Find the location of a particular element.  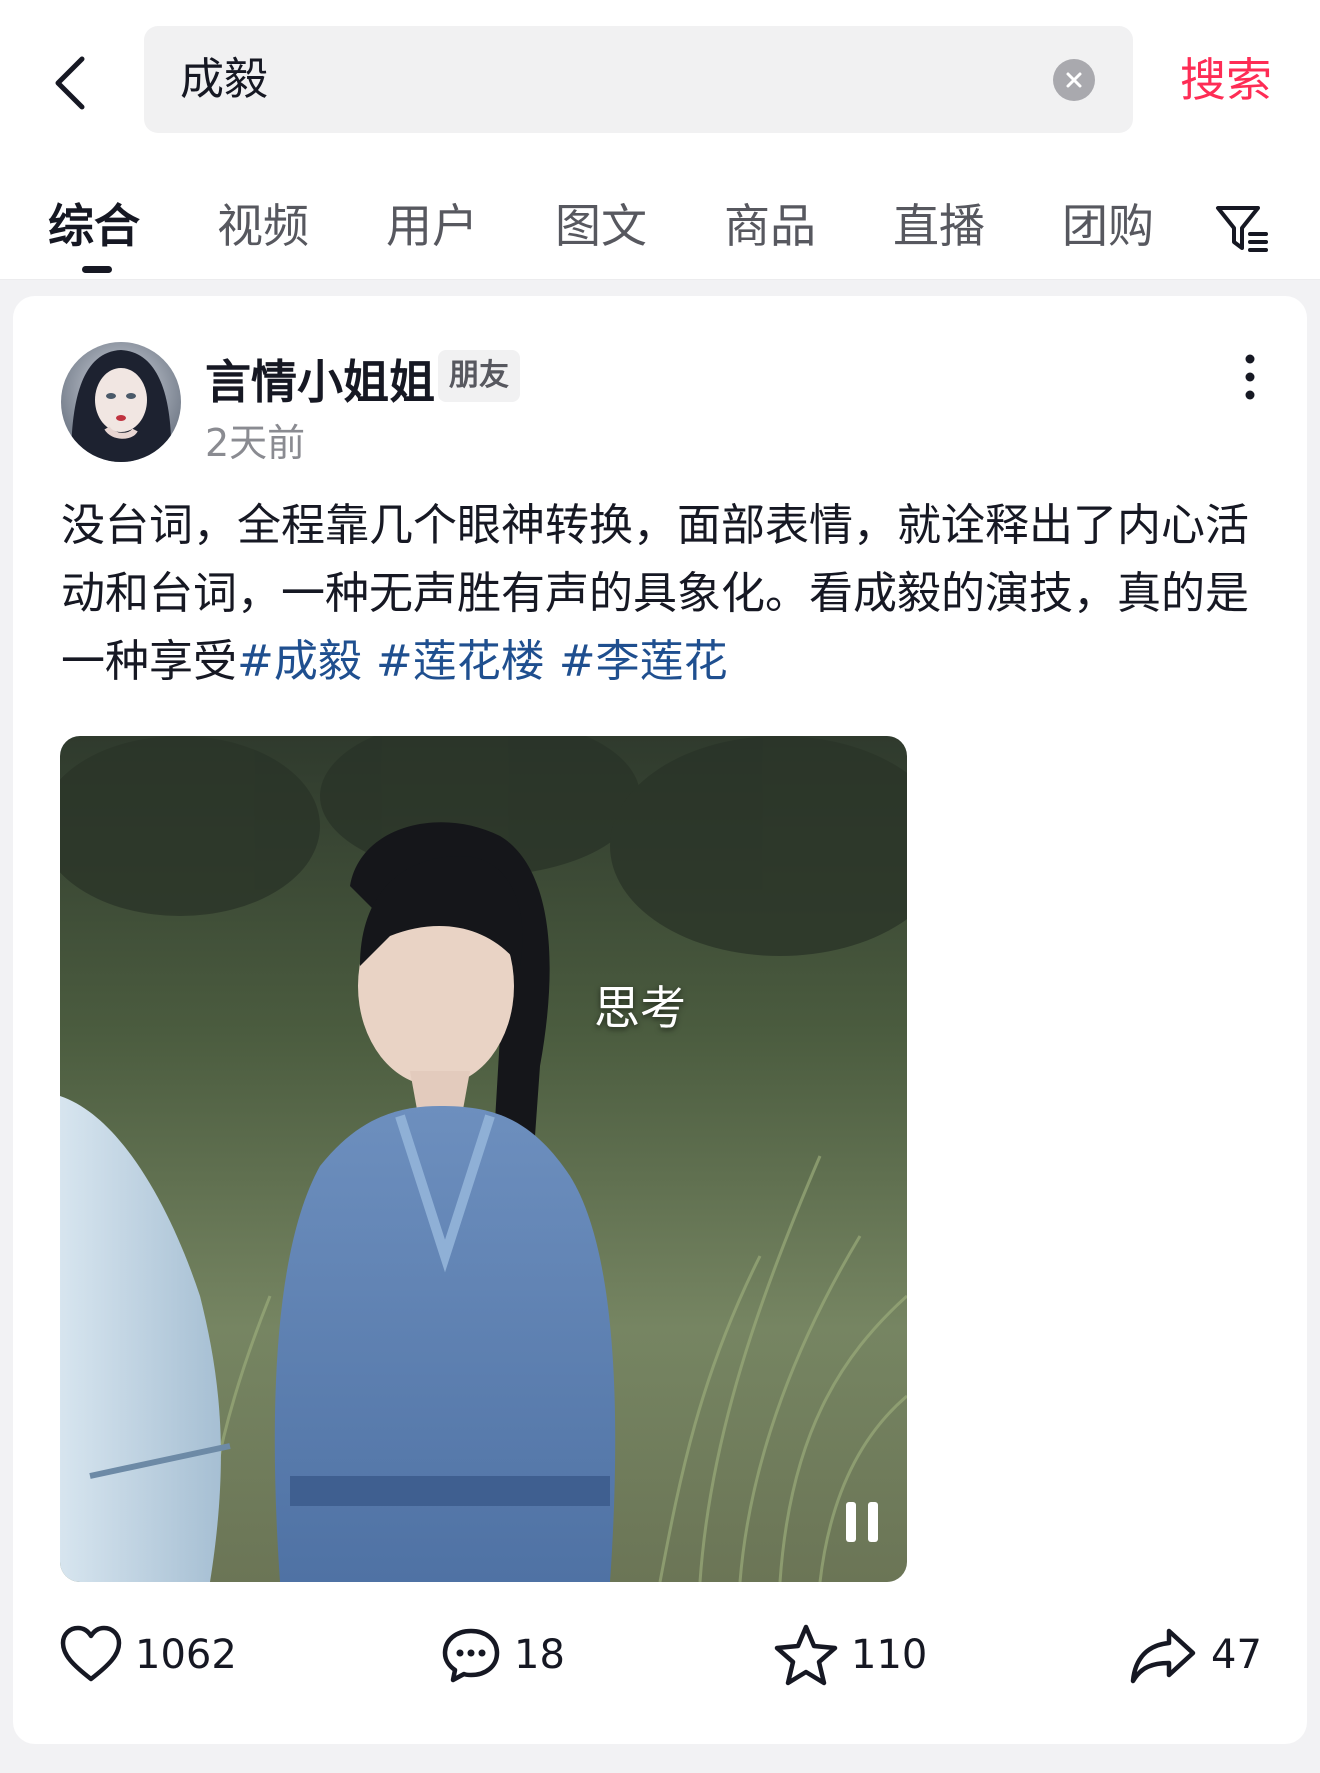

filter-icon is located at coordinates (1242, 229).